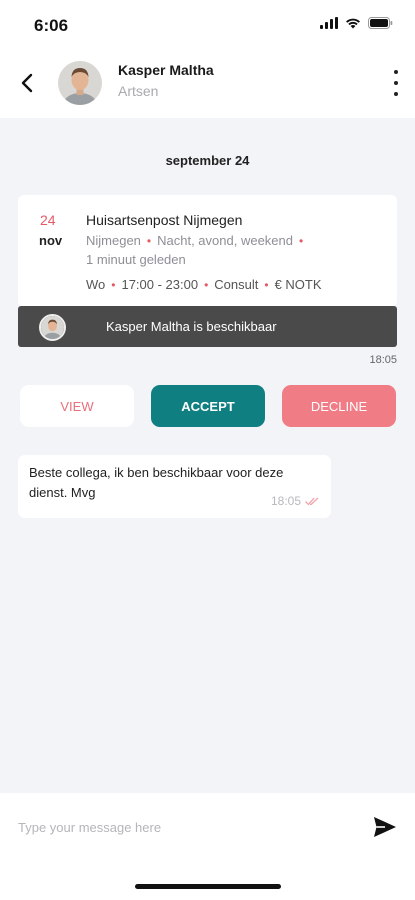 This screenshot has height=900, width=415. What do you see at coordinates (48, 220) in the screenshot?
I see `shift-day: 24` at bounding box center [48, 220].